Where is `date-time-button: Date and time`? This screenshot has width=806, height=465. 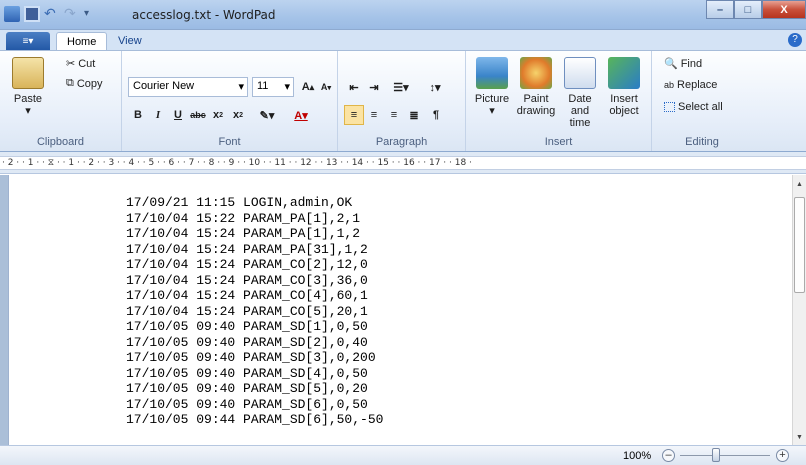
date-time-button: Date and time is located at coordinates (580, 93).